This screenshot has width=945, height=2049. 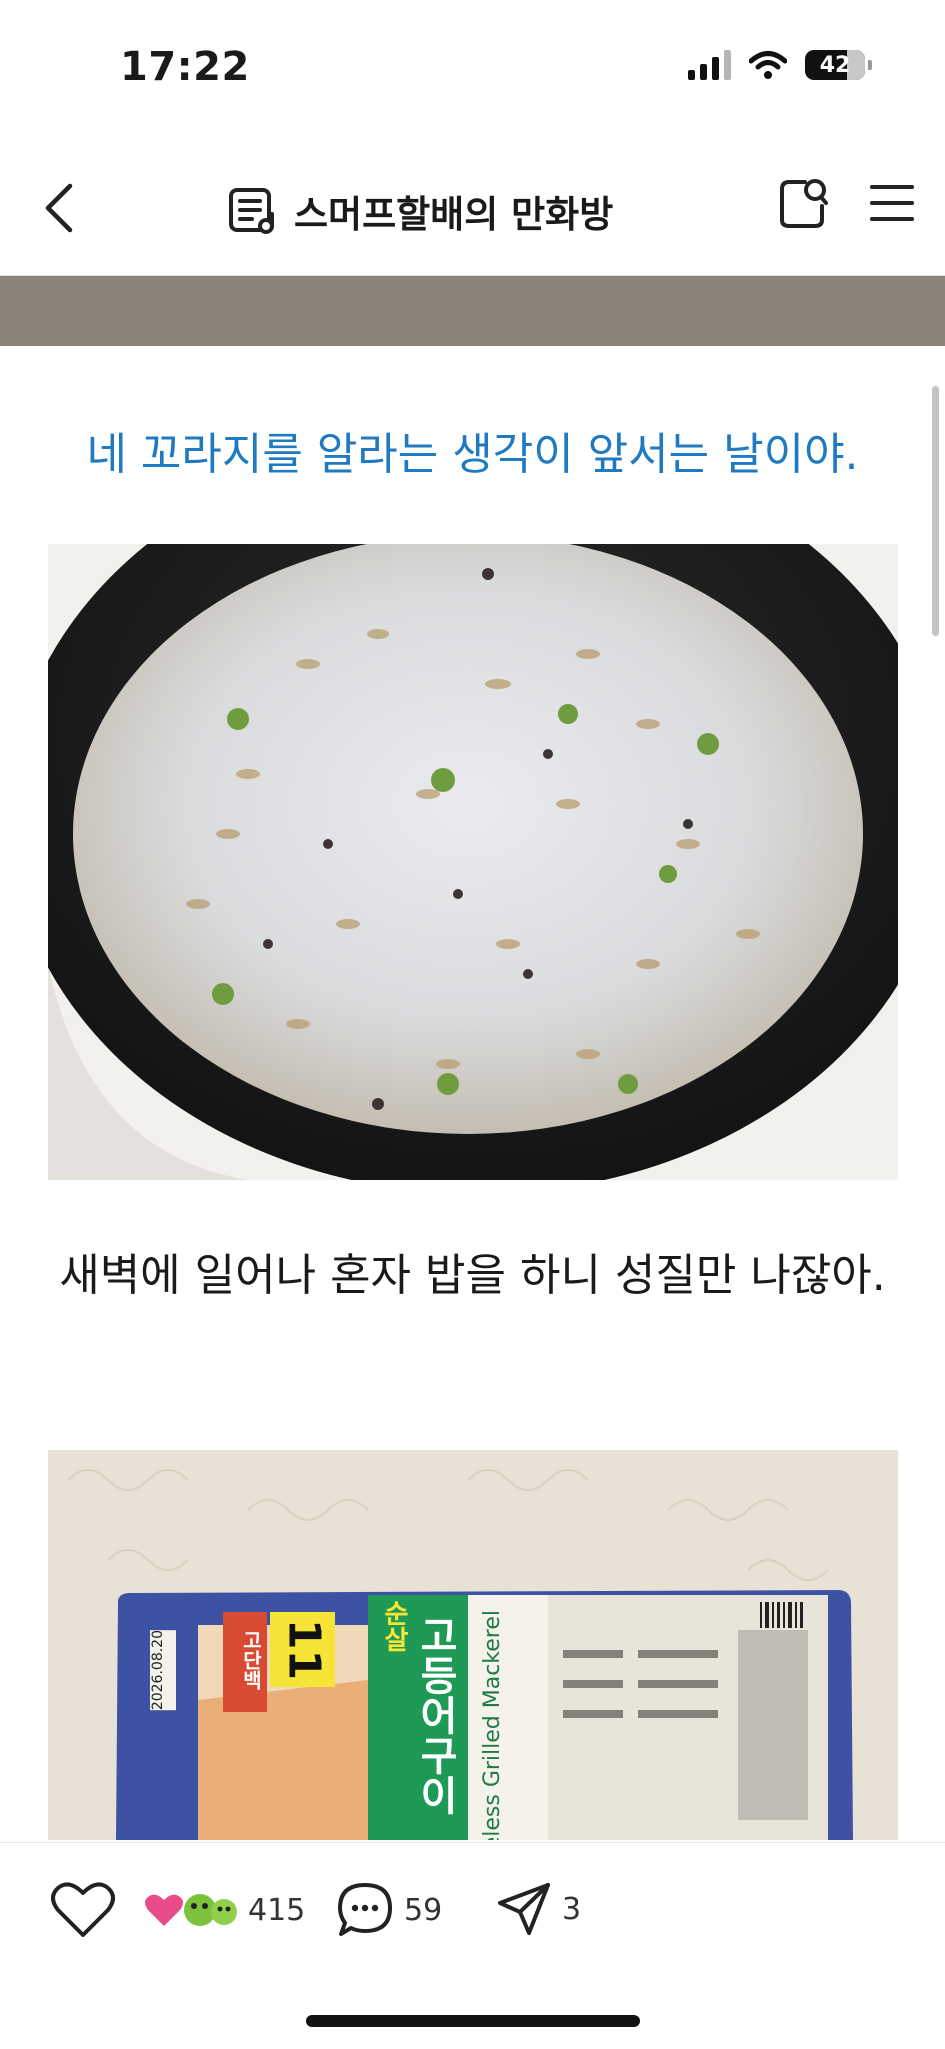 I want to click on bottom-action-bar: 415 59 3, so click(x=472, y=1945).